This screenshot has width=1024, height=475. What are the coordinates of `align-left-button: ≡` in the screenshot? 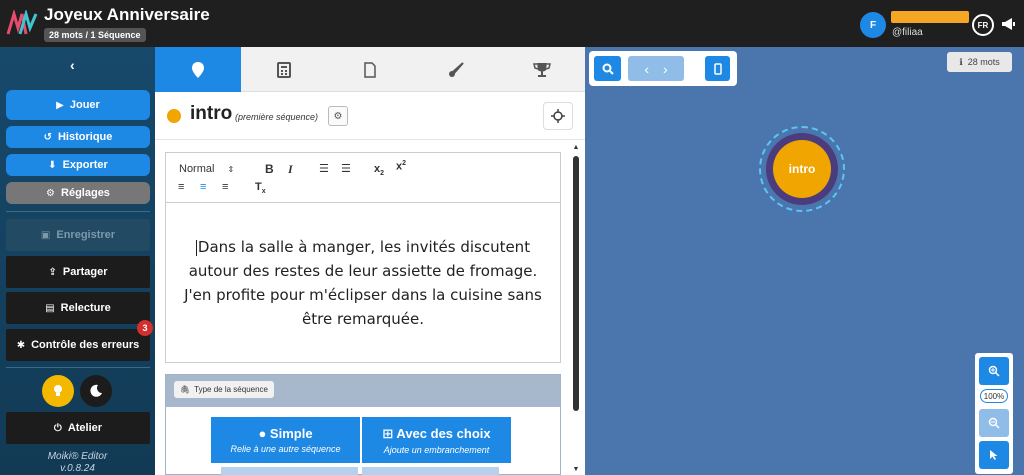 It's located at (181, 187).